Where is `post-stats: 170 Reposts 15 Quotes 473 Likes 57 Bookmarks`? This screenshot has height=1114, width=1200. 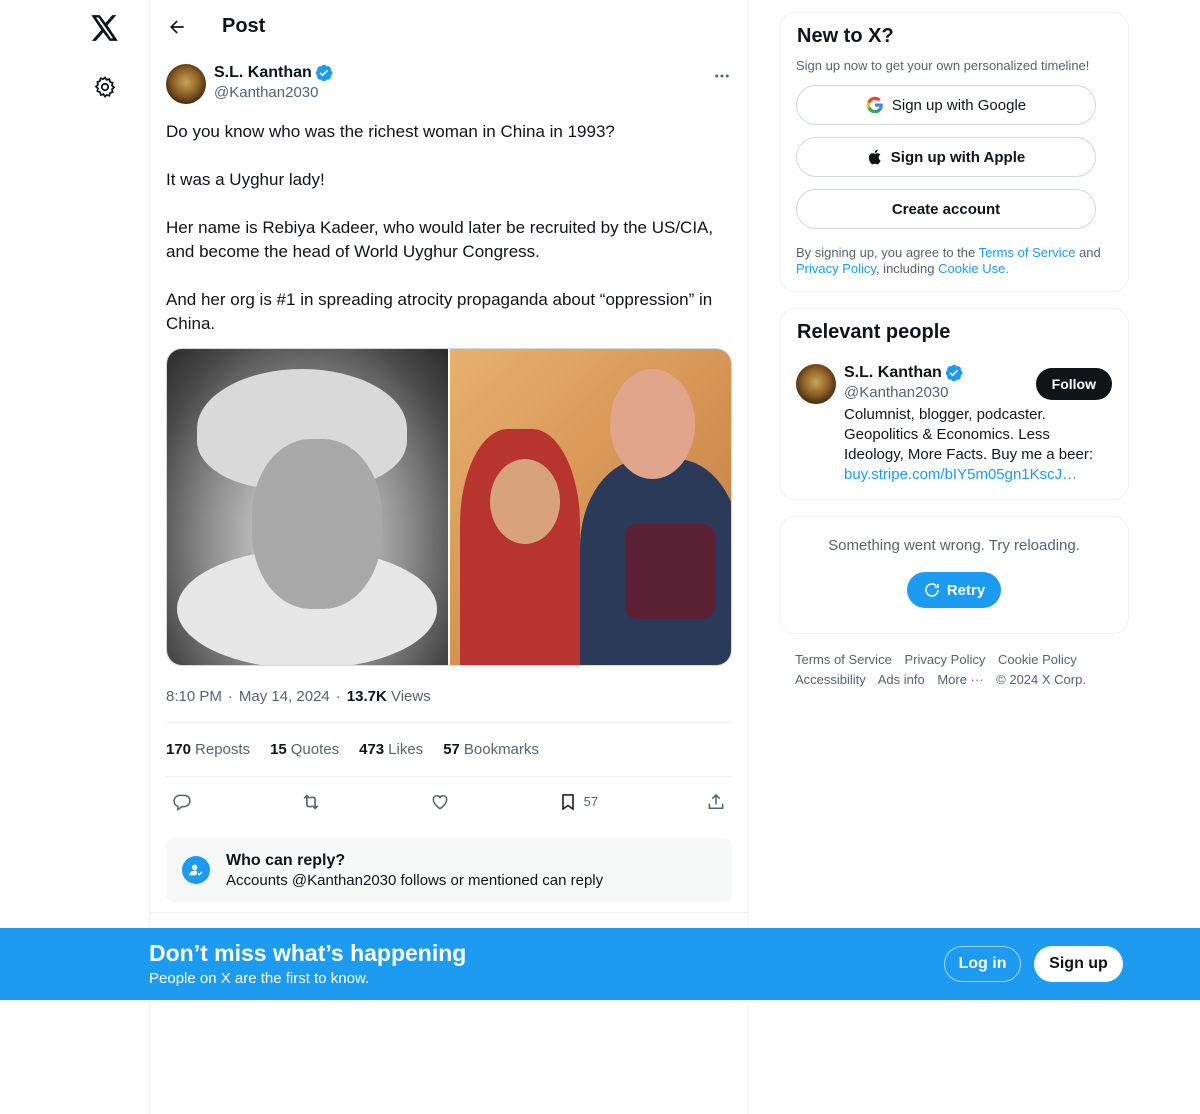
post-stats: 170 Reposts 15 Quotes 473 Likes 57 Bookmarks is located at coordinates (449, 749).